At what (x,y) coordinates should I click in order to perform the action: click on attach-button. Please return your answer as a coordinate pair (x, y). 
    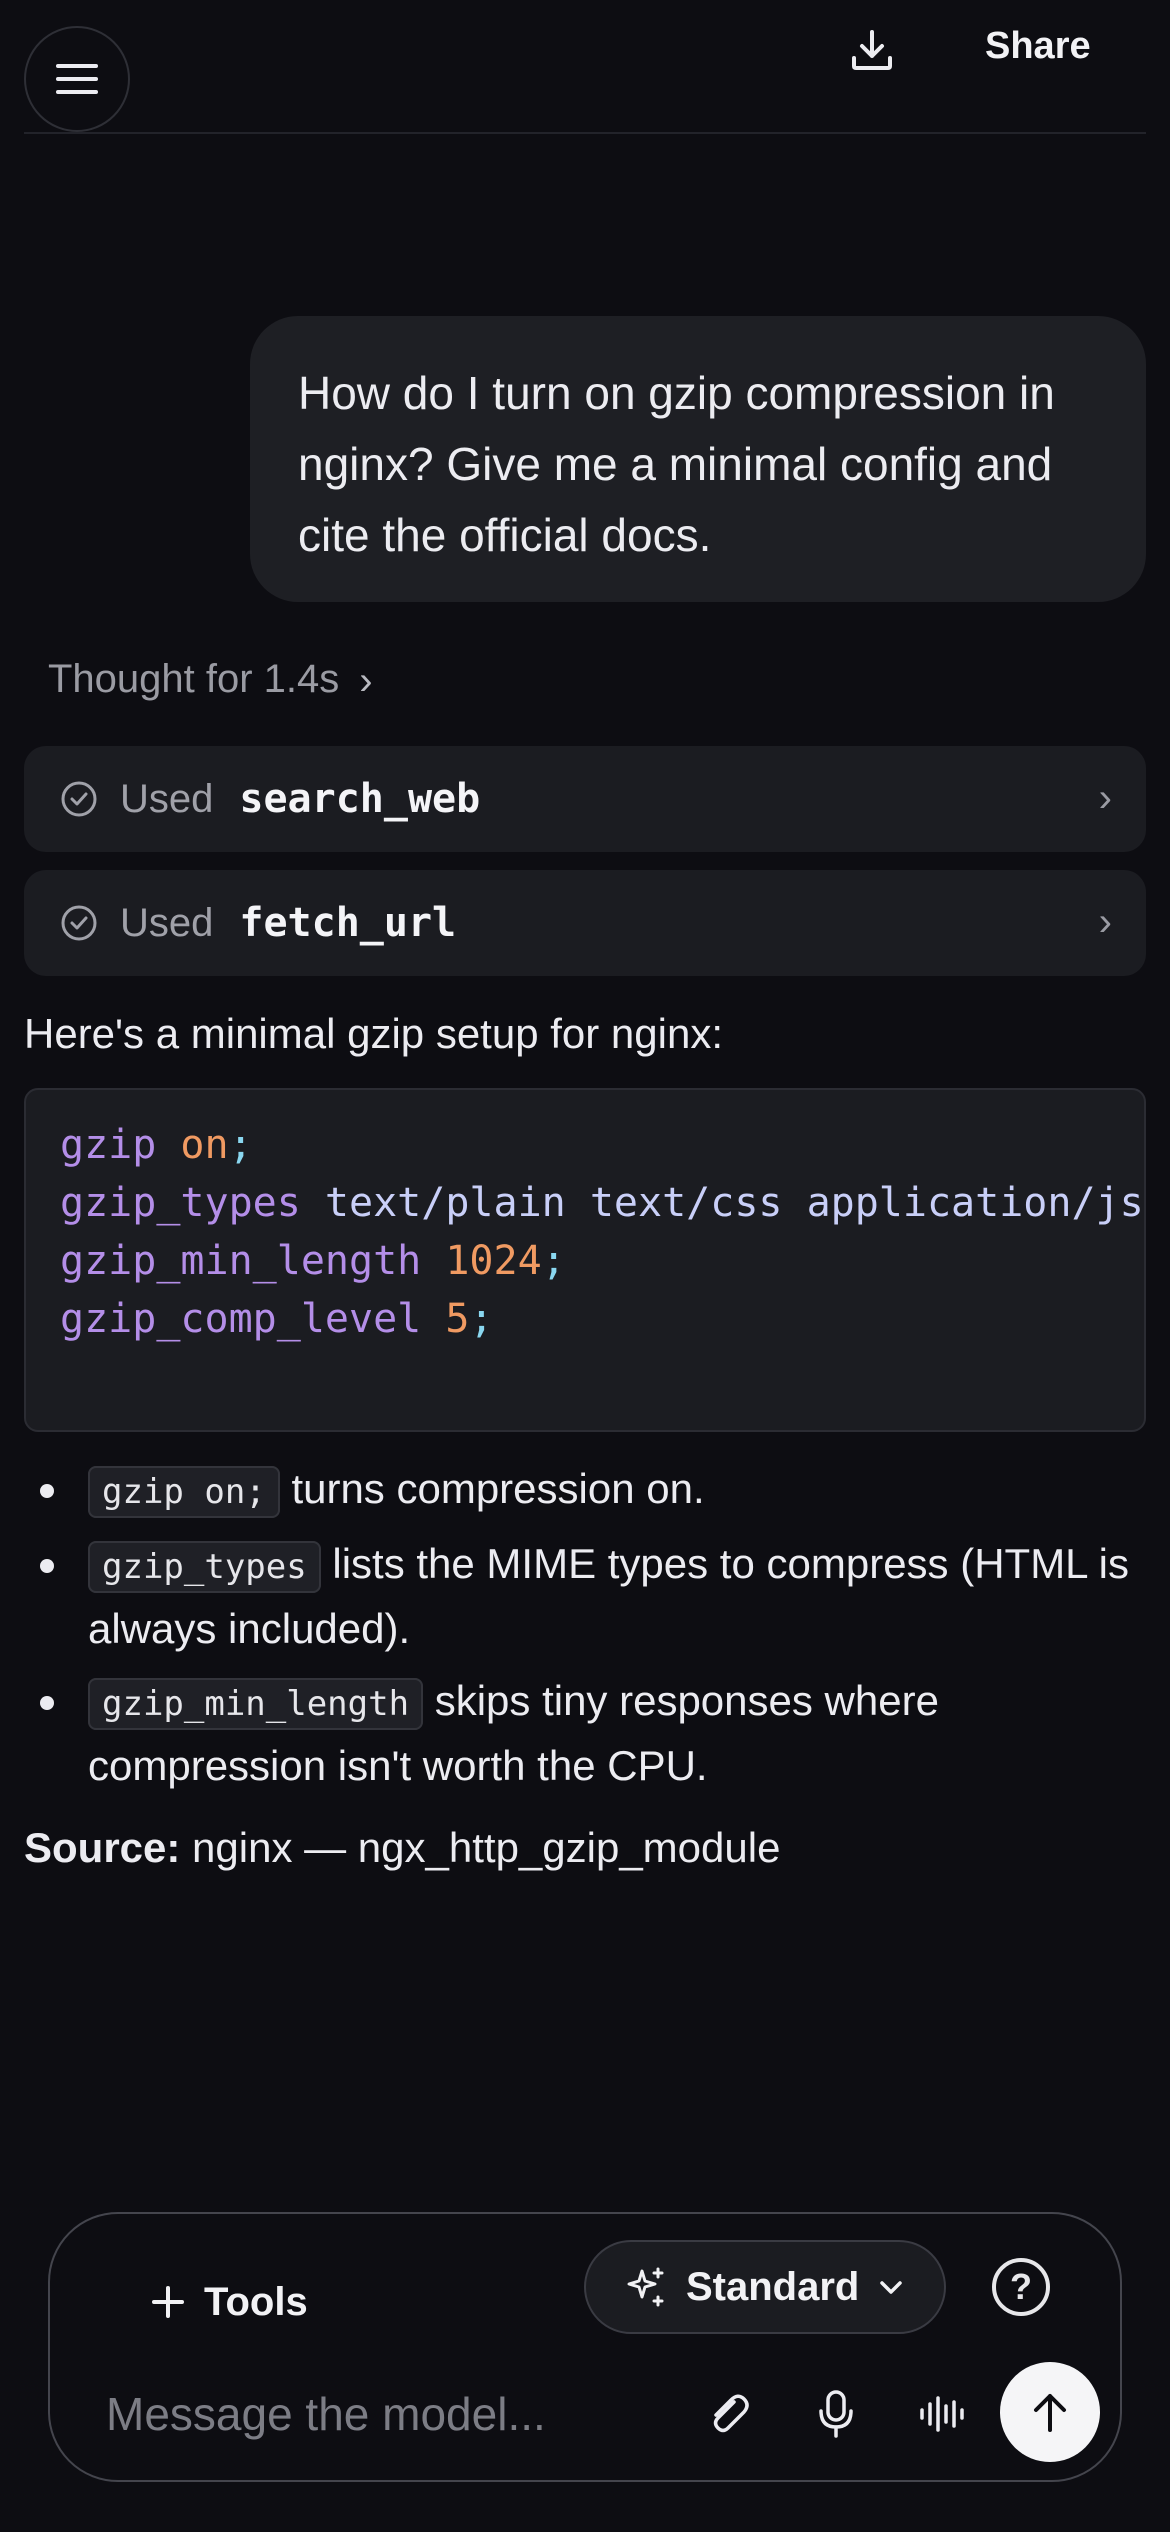
    Looking at the image, I should click on (728, 2414).